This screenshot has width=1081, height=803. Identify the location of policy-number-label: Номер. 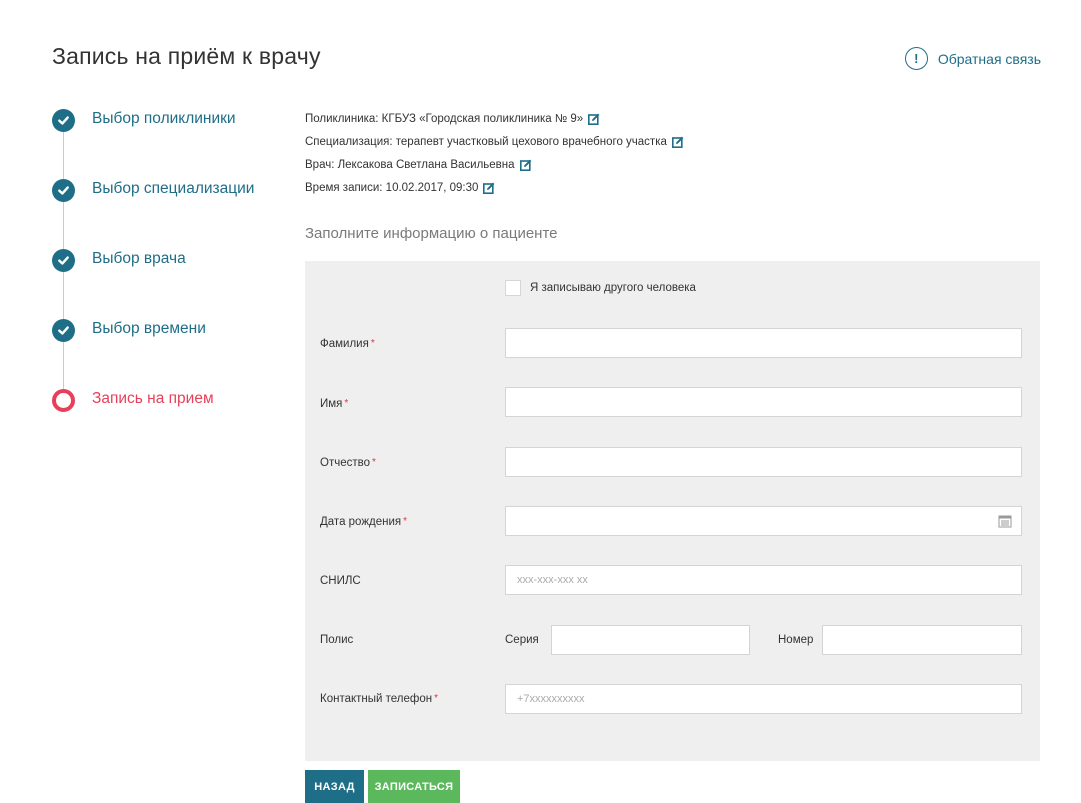
(796, 640).